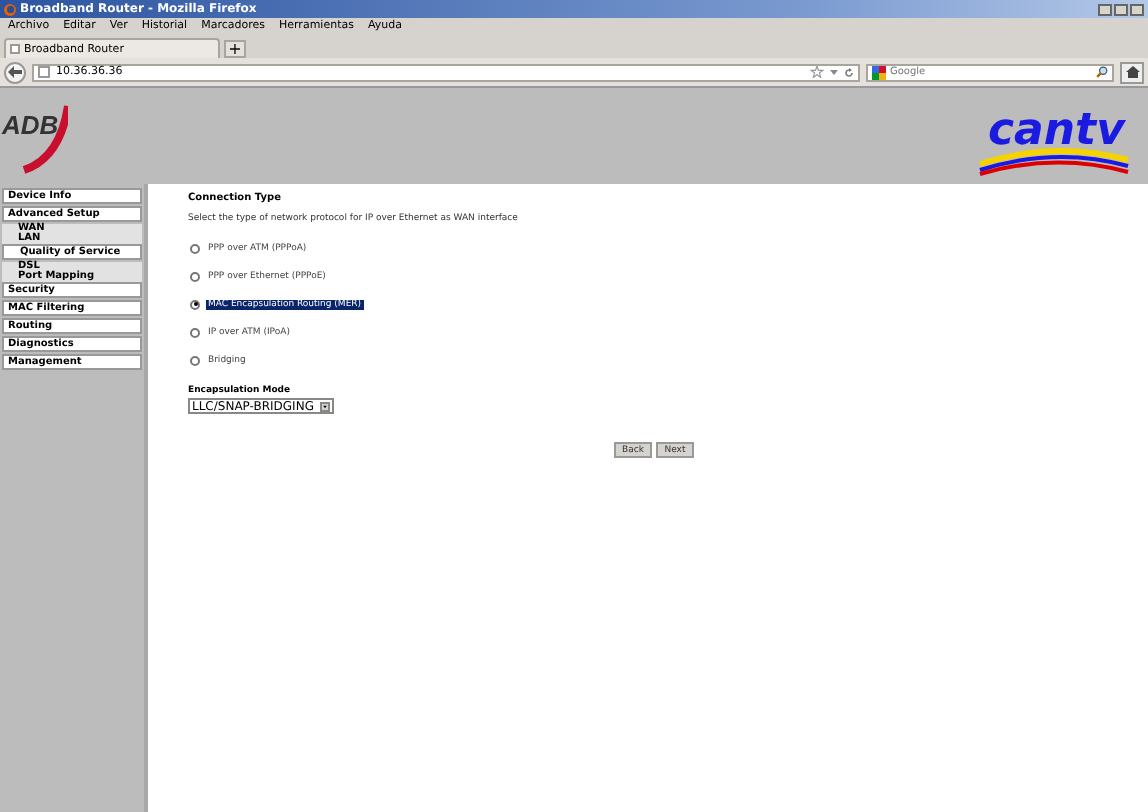 This screenshot has height=812, width=1148. I want to click on back-button, so click(15, 72).